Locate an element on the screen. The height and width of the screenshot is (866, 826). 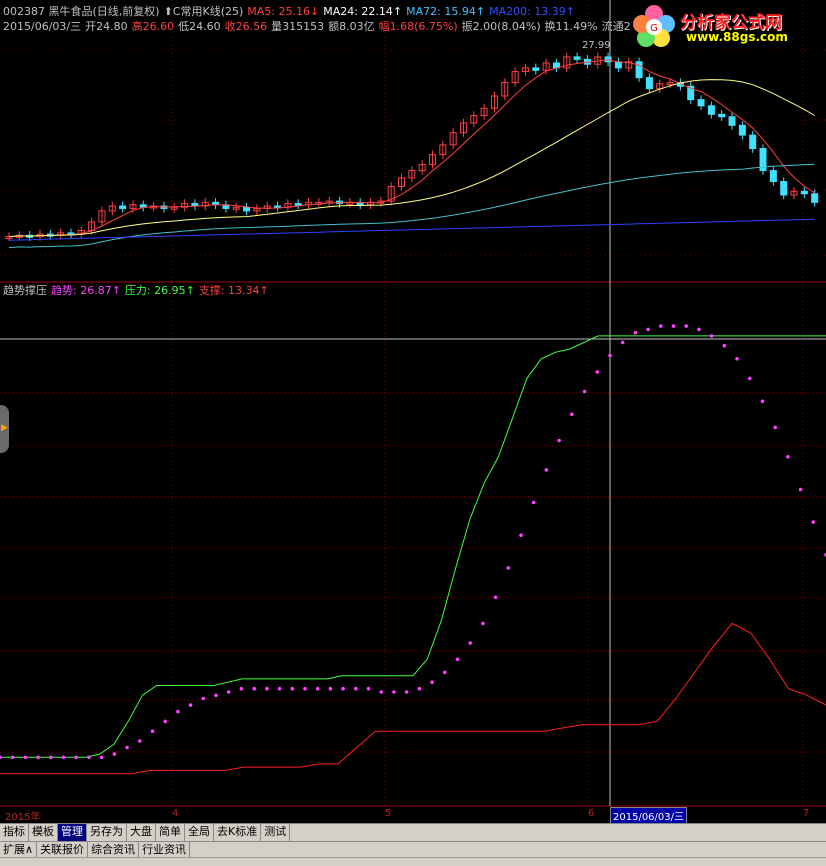
date-axis: 2015年 4 5 6 7 2015/06/03/三 is located at coordinates (413, 815).